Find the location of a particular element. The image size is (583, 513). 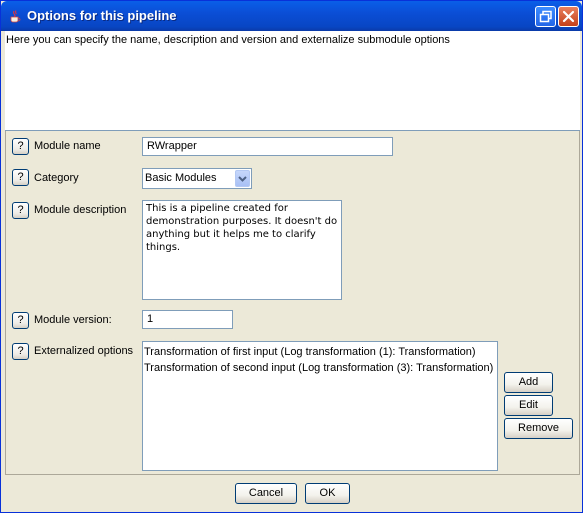

category-selected-value: Basic Modules is located at coordinates (181, 178).